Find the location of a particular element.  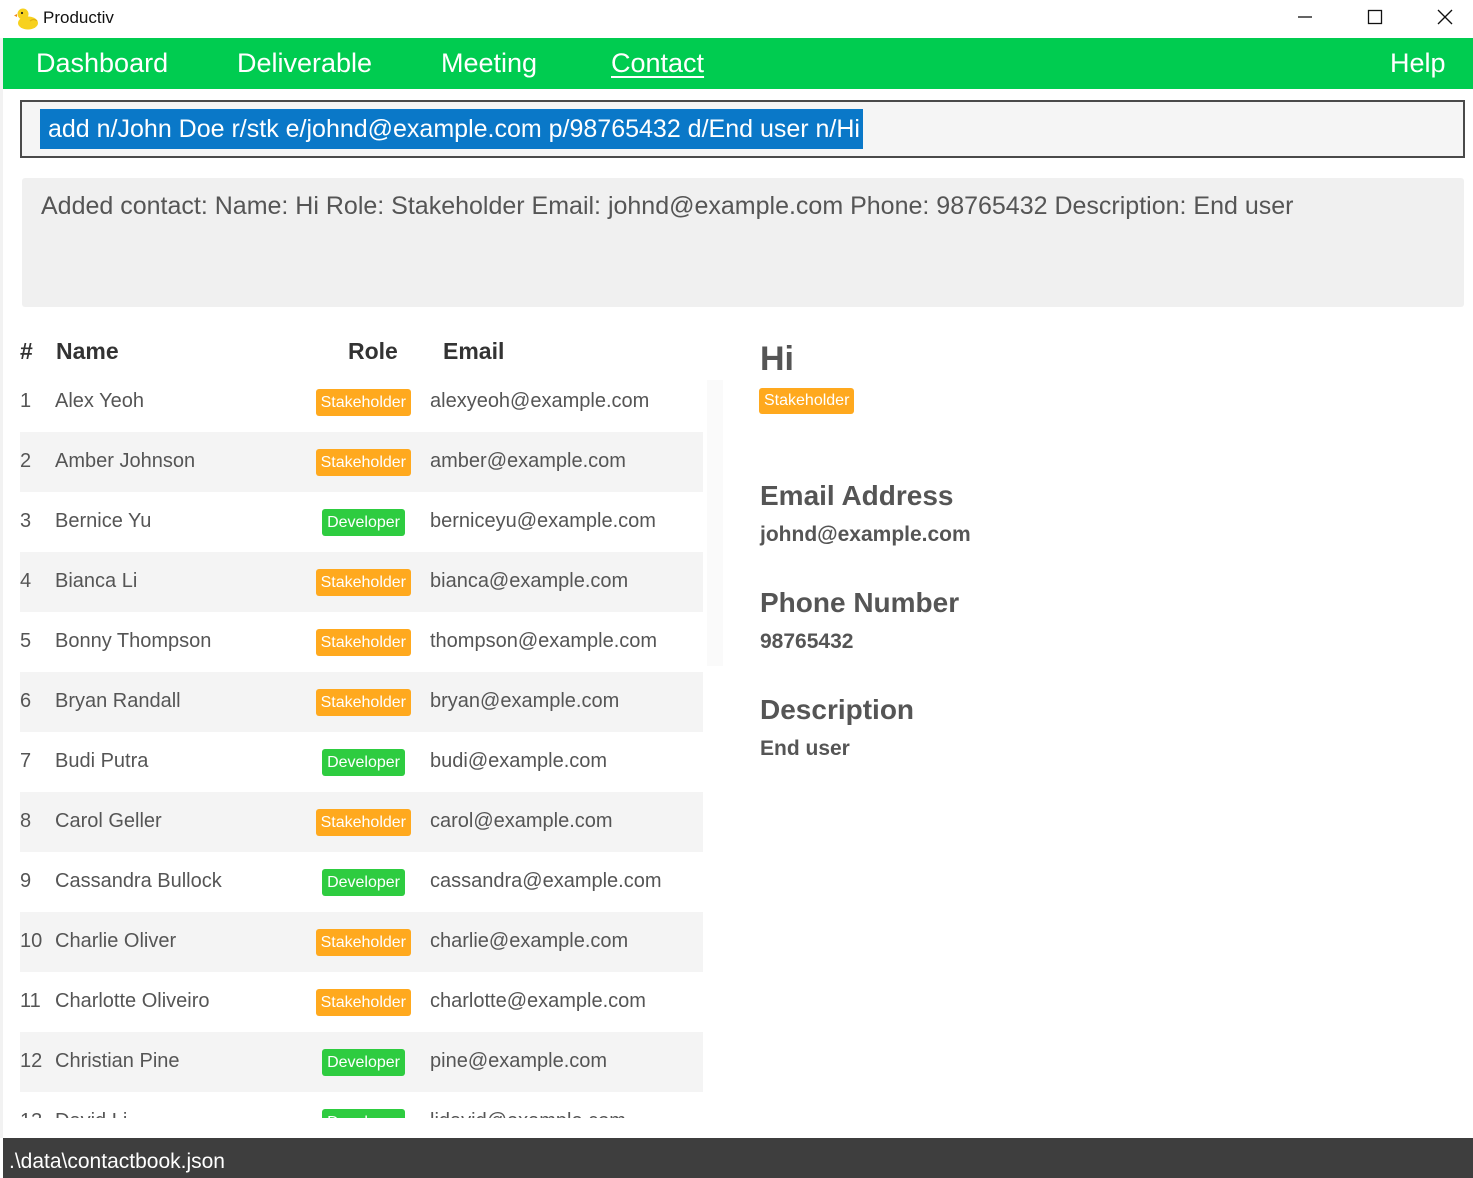

list-item: 13 David Li Developer lidavid@example.com is located at coordinates (361, 1105).